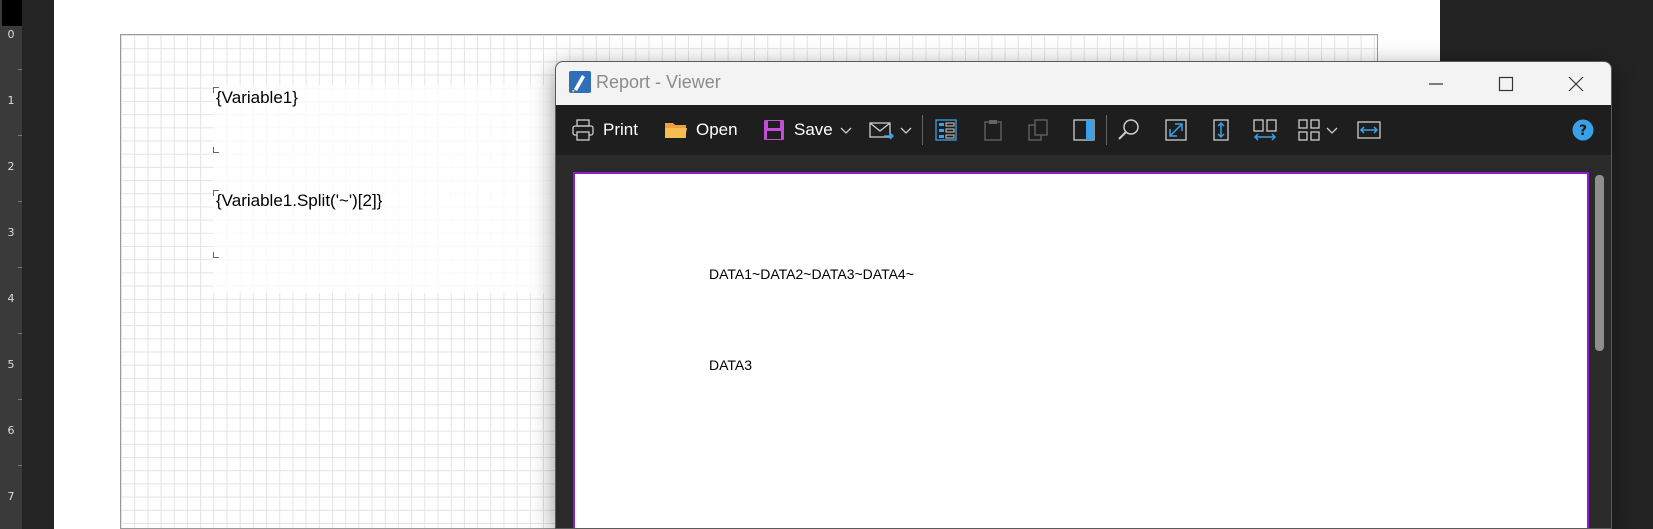  What do you see at coordinates (299, 201) in the screenshot?
I see `field-variable1-split: {Variable1.Split('~')[2]}` at bounding box center [299, 201].